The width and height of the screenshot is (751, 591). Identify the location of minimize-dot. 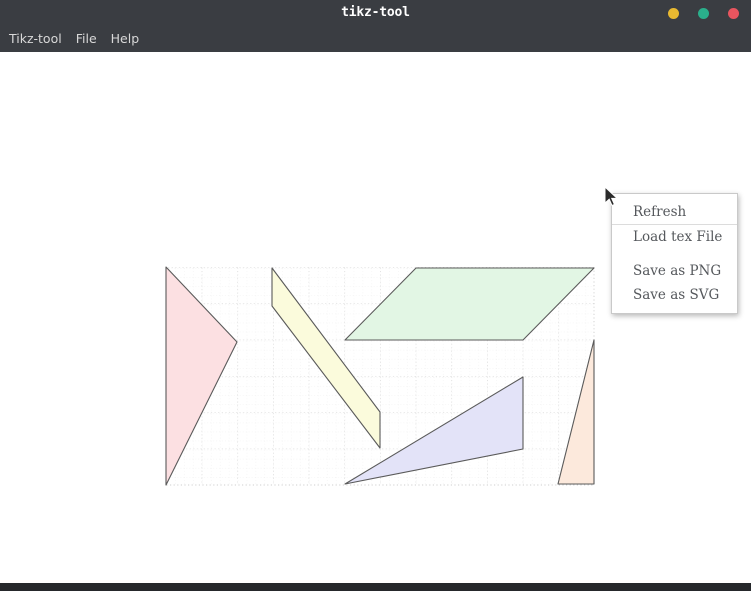
(673, 13).